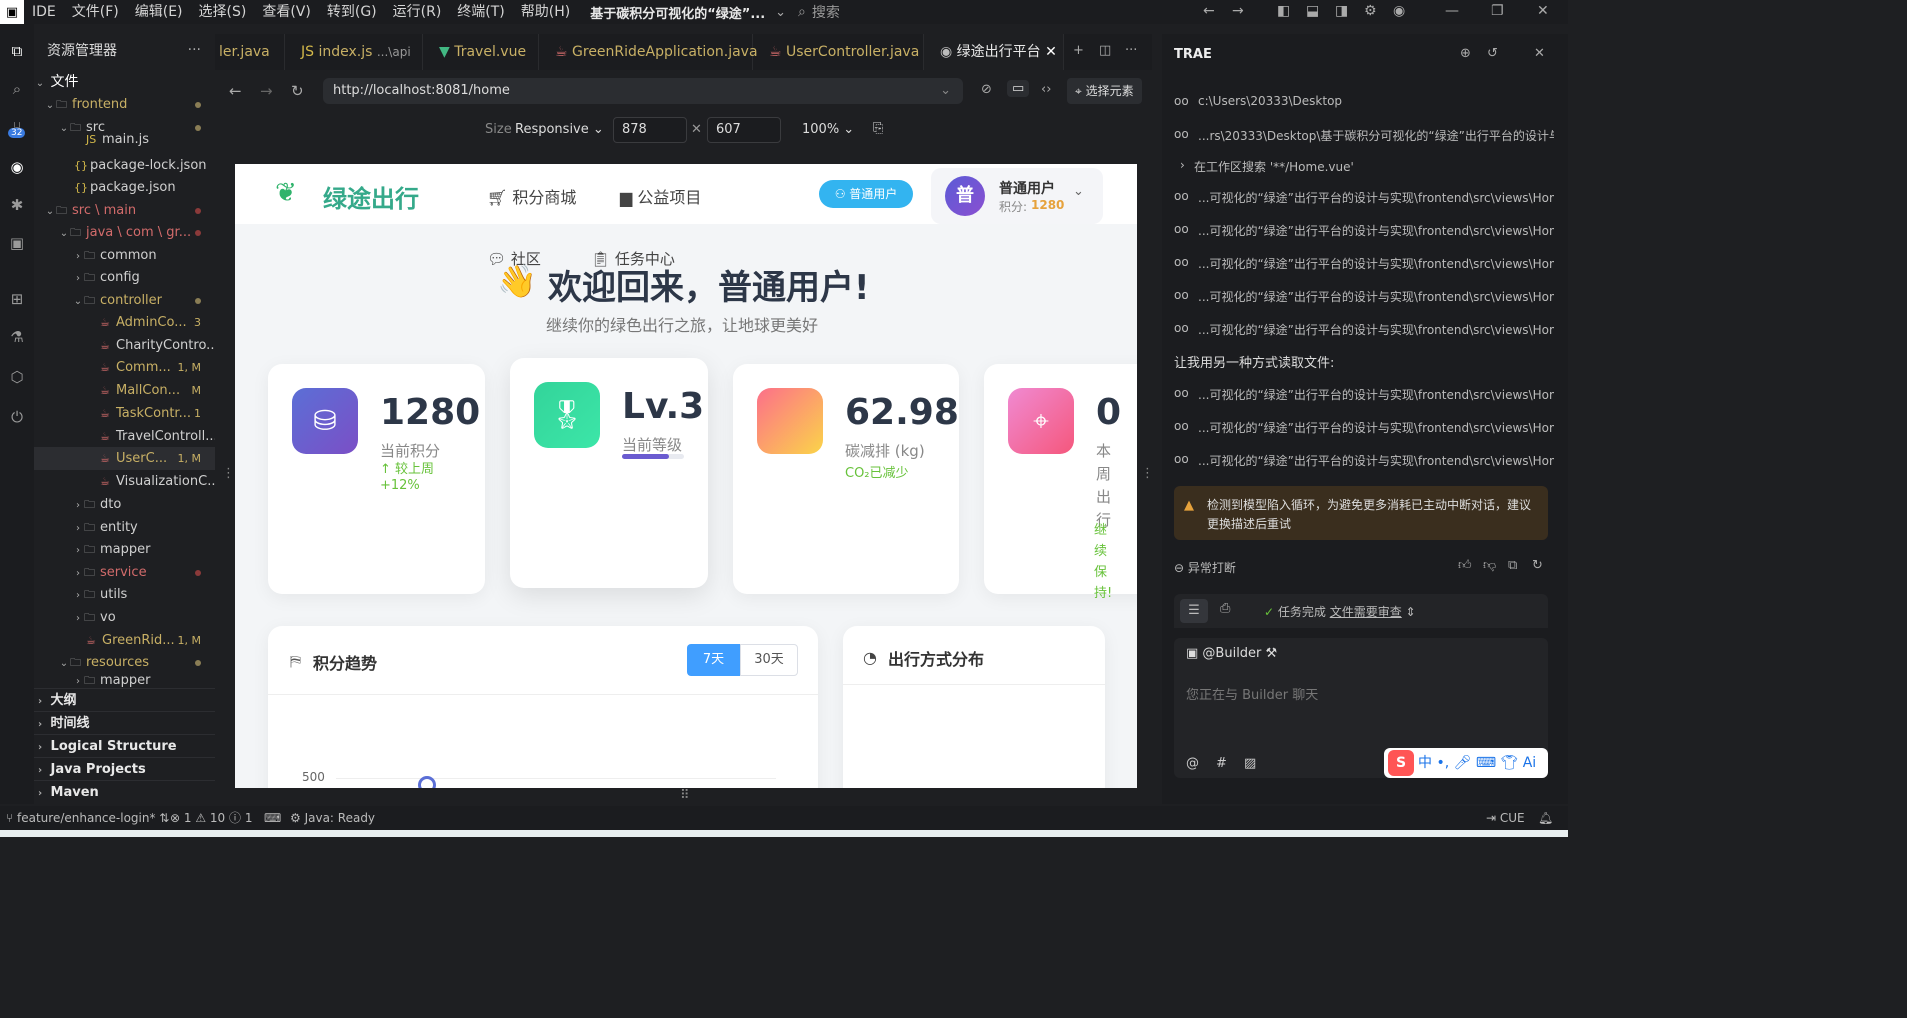  What do you see at coordinates (713, 660) in the screenshot?
I see `range-7-button: 7天` at bounding box center [713, 660].